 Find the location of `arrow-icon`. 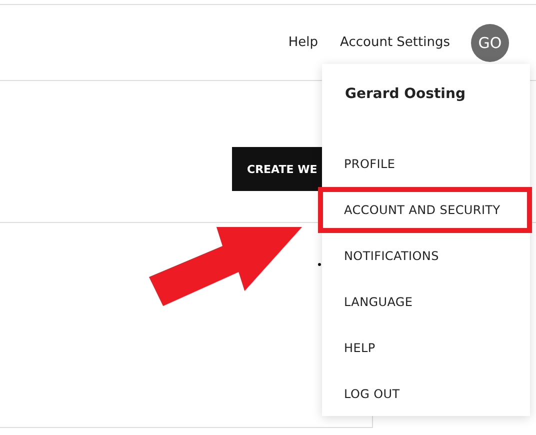

arrow-icon is located at coordinates (225, 267).